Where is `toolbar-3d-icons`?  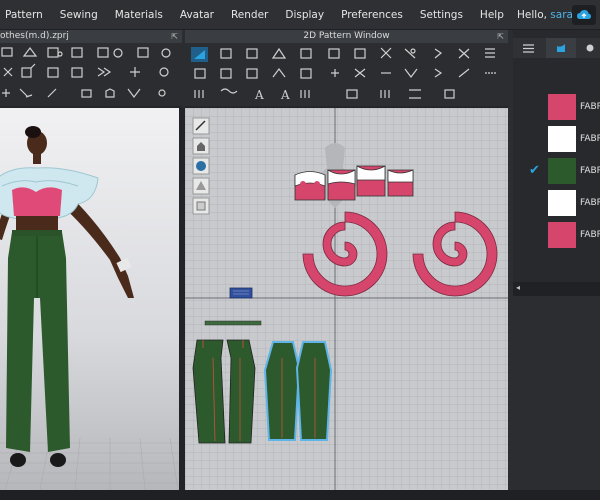 toolbar-3d-icons is located at coordinates (91, 75).